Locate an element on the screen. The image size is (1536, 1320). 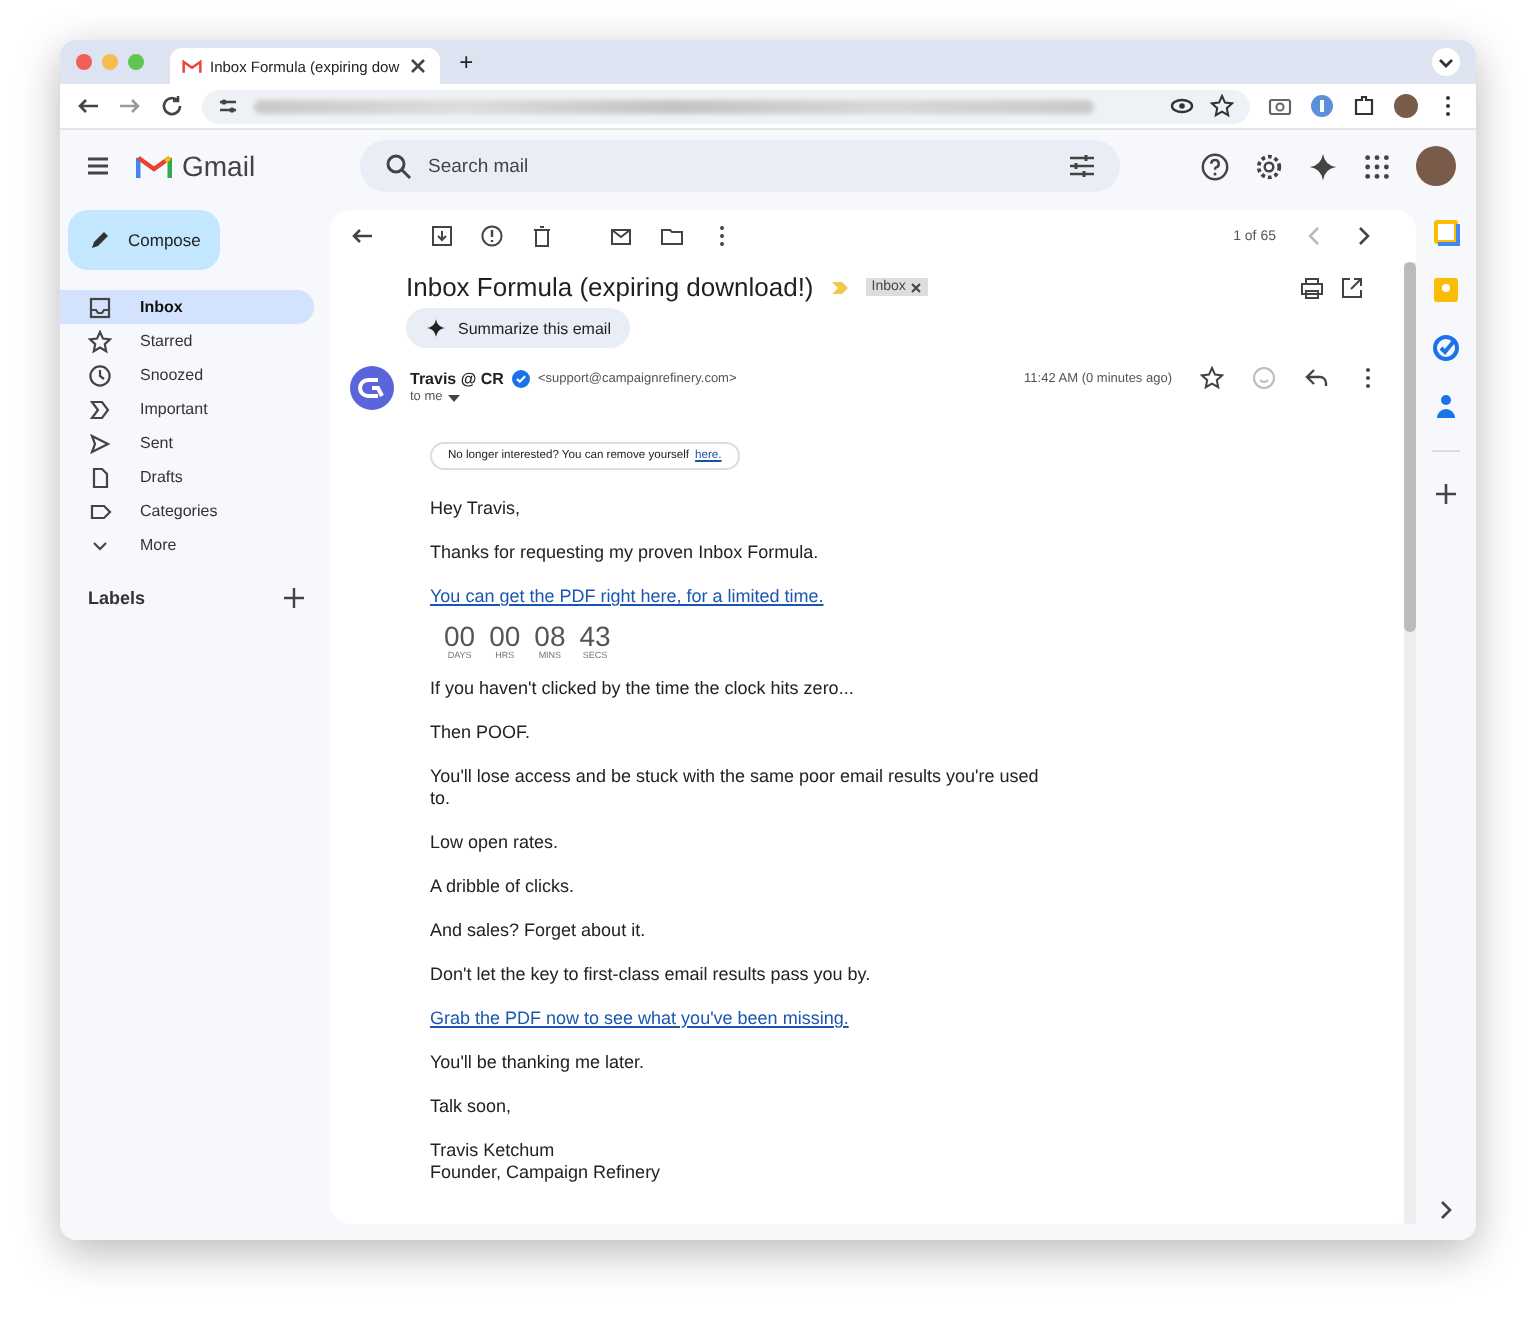
nav-item: Inbox is located at coordinates (187, 307).